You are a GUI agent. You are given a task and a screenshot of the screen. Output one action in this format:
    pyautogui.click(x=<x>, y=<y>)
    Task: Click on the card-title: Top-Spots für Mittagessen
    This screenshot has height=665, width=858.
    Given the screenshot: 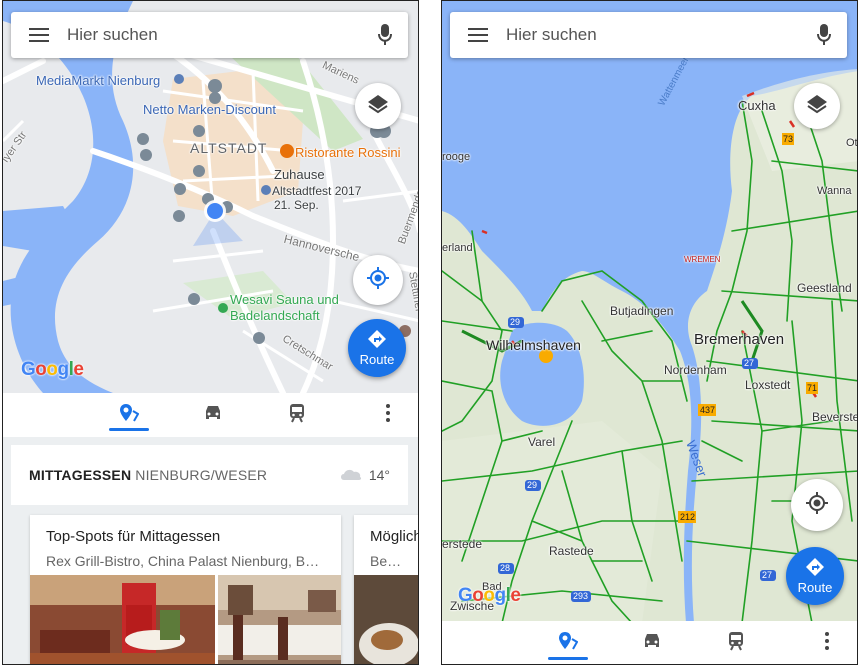 What is the action you would take?
    pyautogui.click(x=133, y=536)
    